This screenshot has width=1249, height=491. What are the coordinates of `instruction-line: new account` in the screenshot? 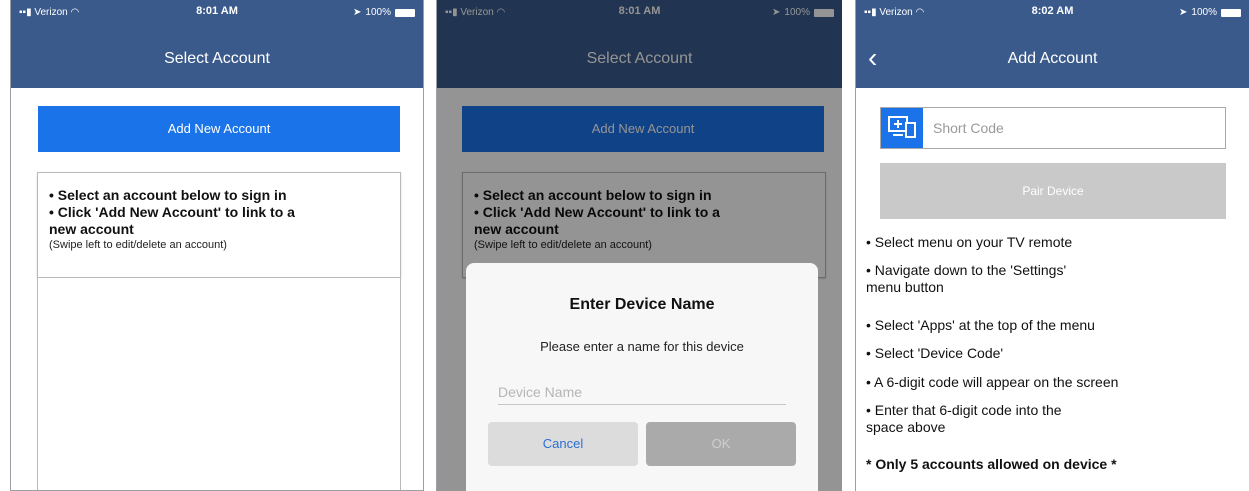 It's located at (91, 229).